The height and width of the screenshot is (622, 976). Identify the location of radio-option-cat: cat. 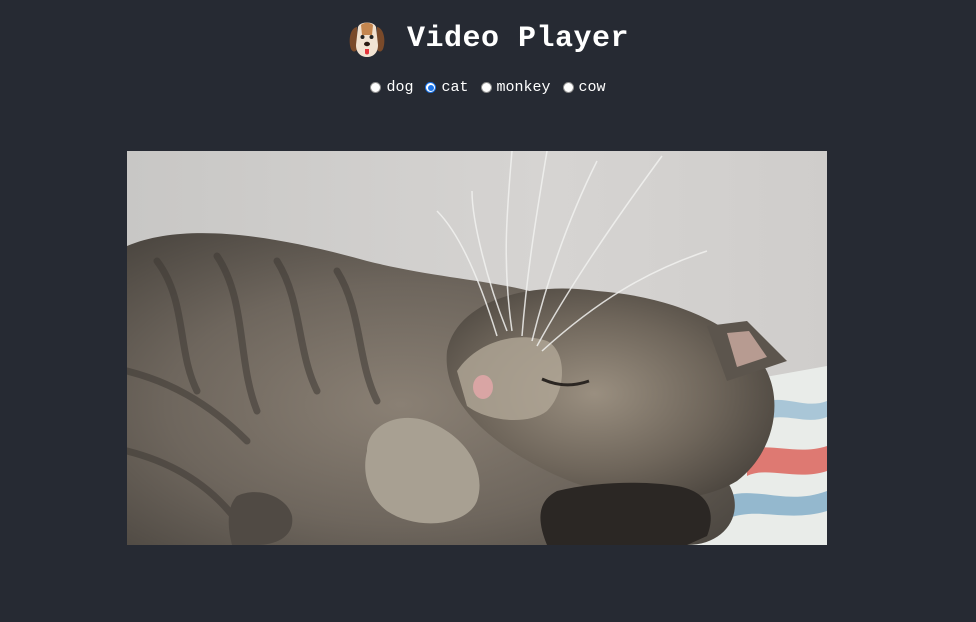
(447, 87).